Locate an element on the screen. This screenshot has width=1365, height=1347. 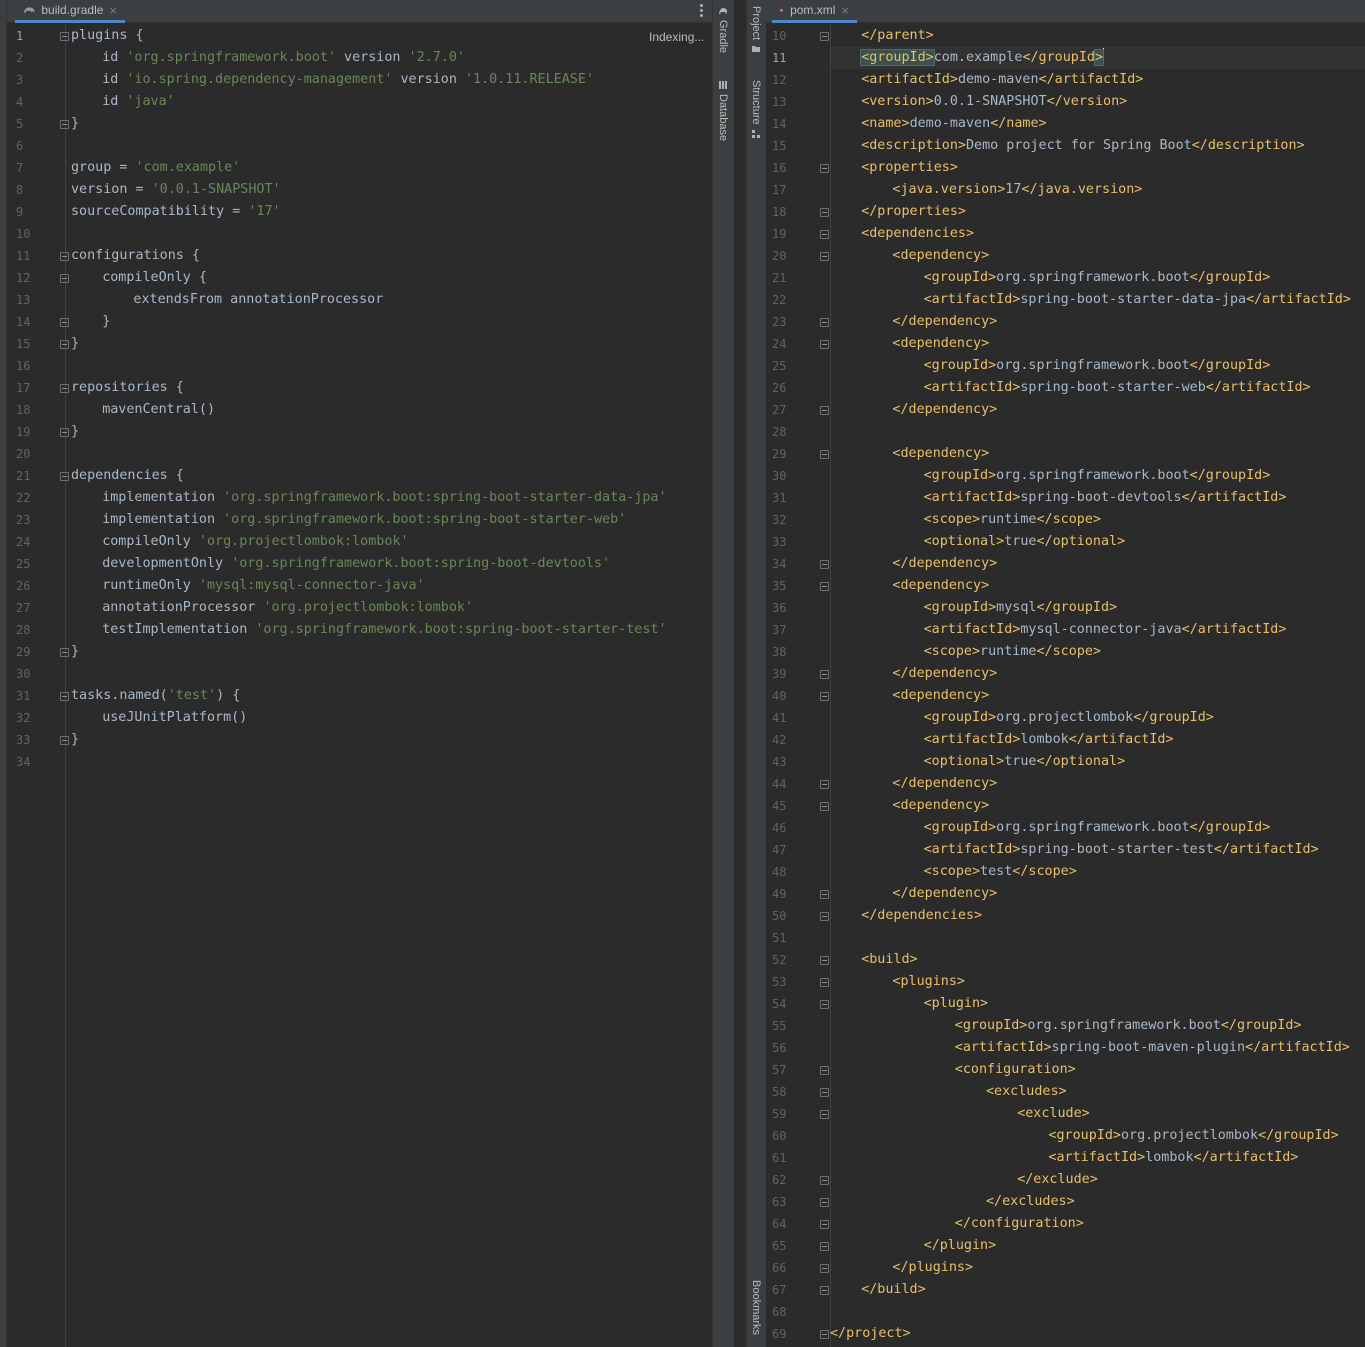
editor-splitter is located at coordinates (740, 673).